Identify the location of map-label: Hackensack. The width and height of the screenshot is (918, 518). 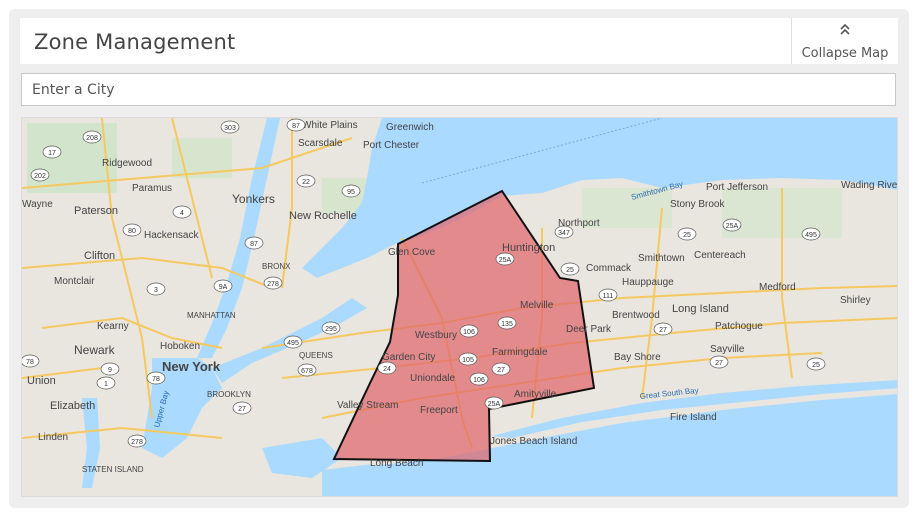
(171, 235).